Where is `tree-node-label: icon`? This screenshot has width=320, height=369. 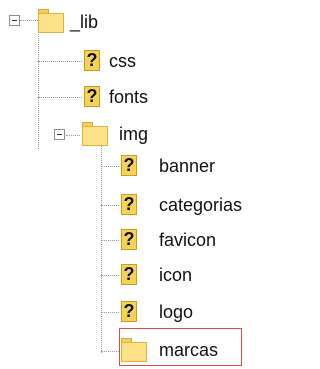
tree-node-label: icon is located at coordinates (176, 275).